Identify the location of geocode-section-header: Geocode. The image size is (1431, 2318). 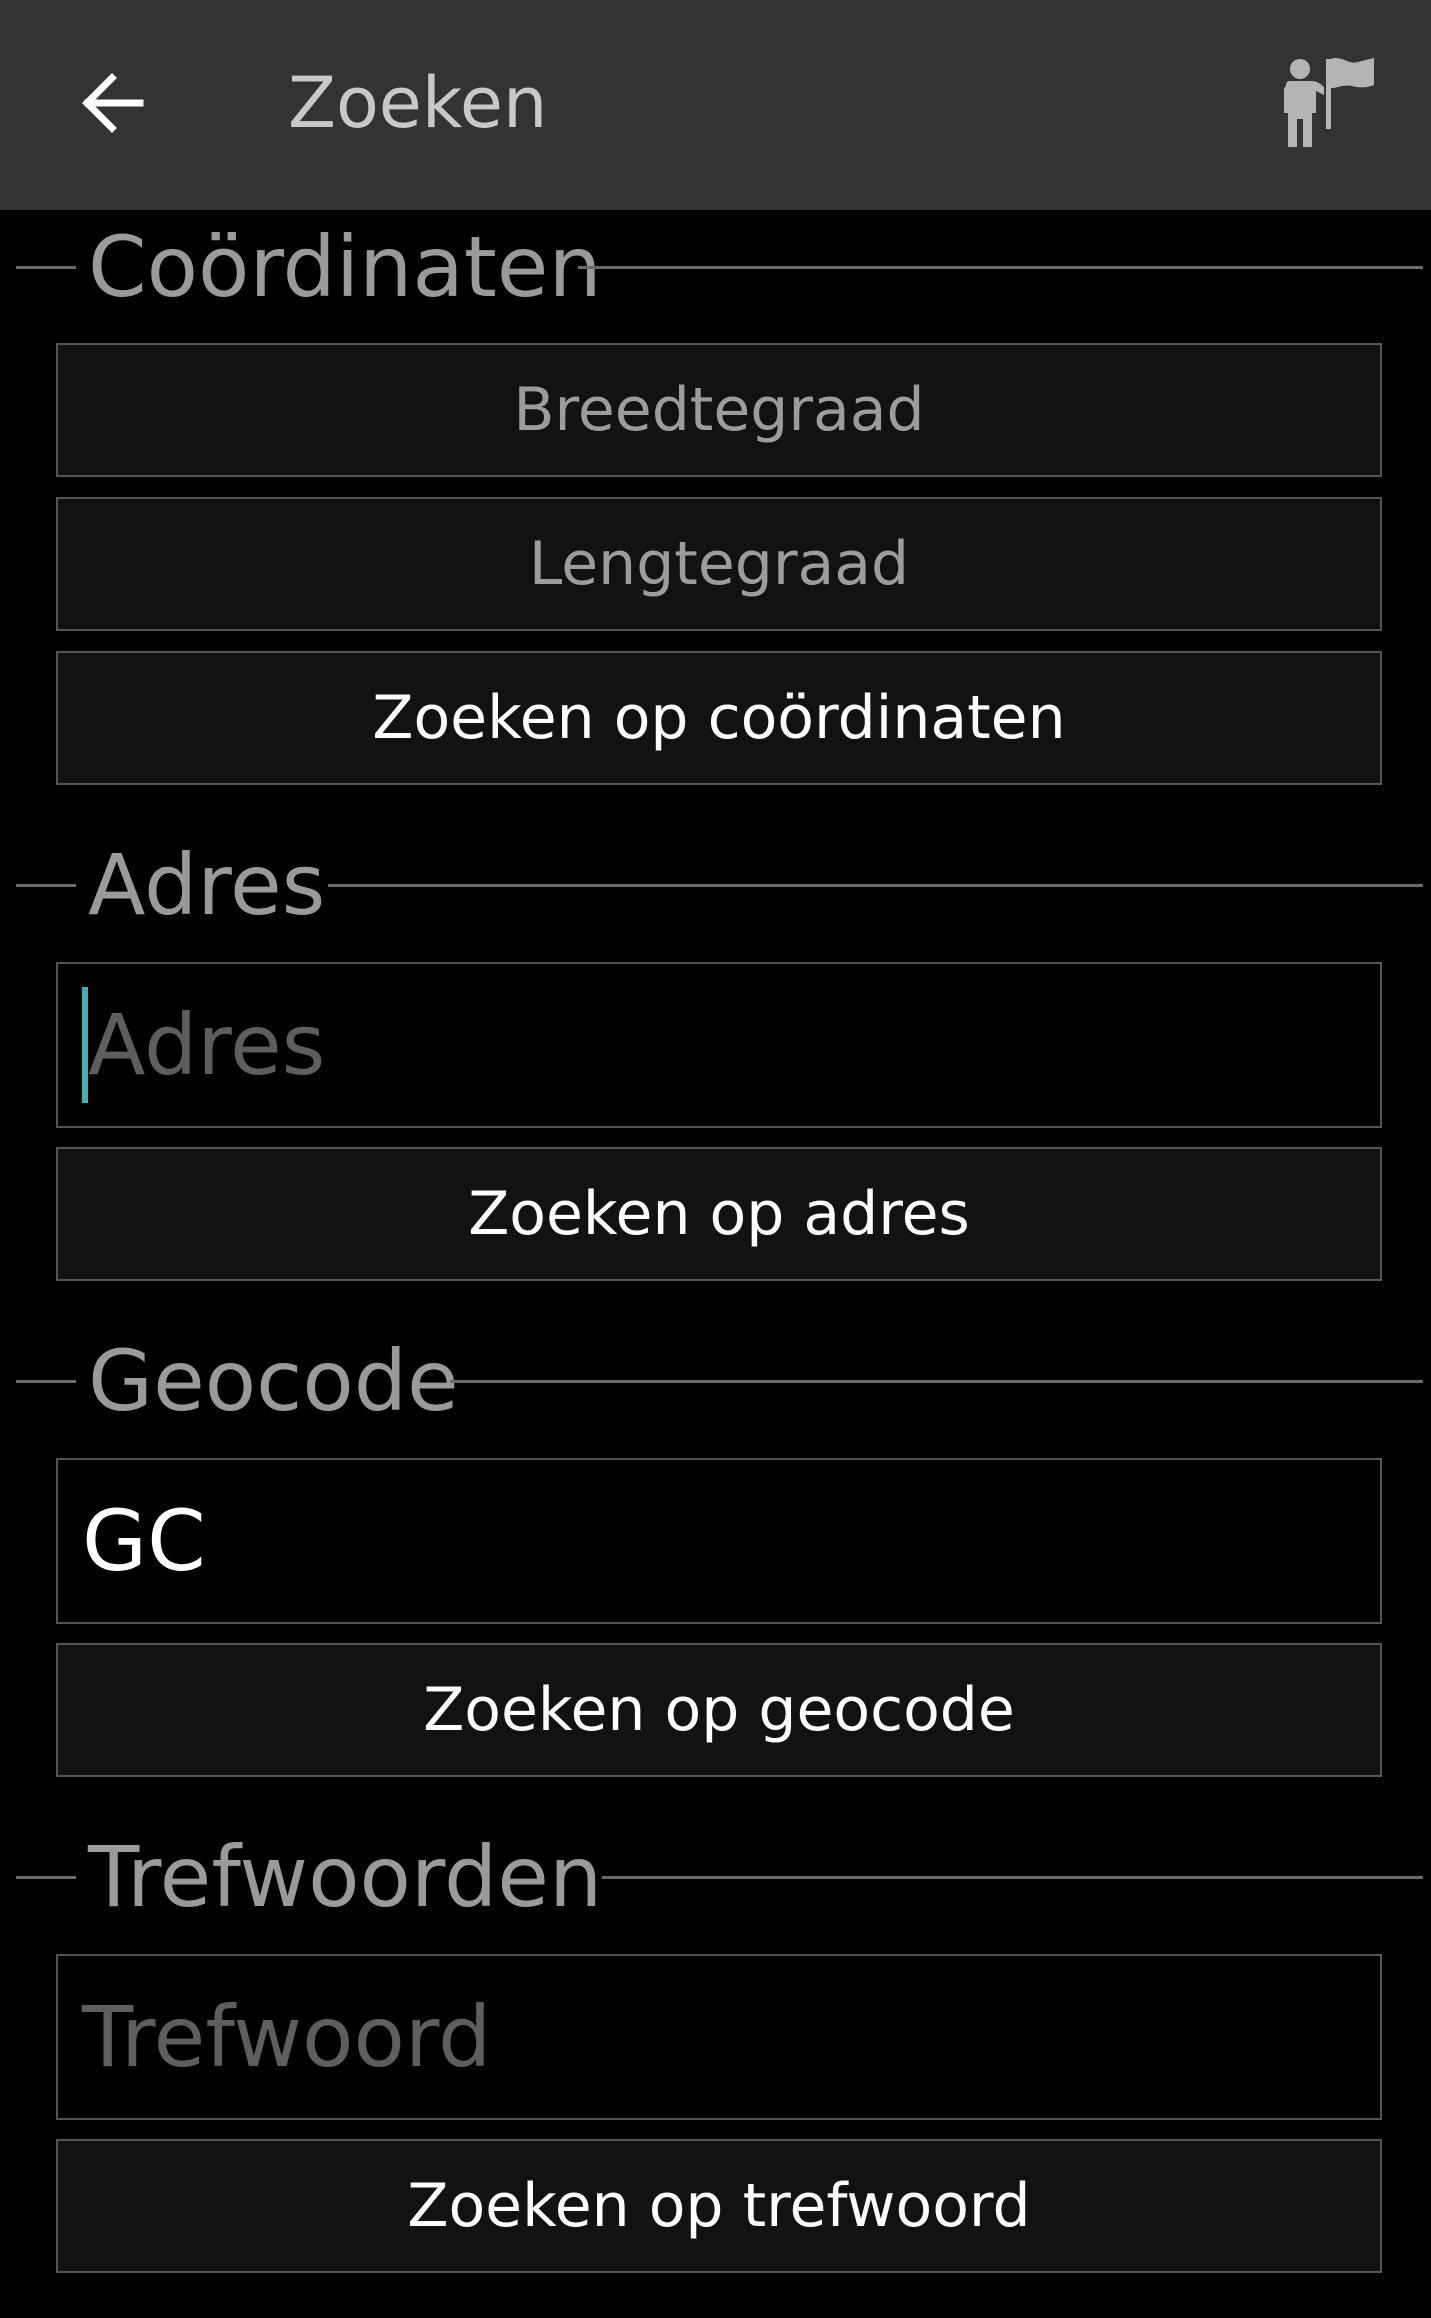
(715, 1381).